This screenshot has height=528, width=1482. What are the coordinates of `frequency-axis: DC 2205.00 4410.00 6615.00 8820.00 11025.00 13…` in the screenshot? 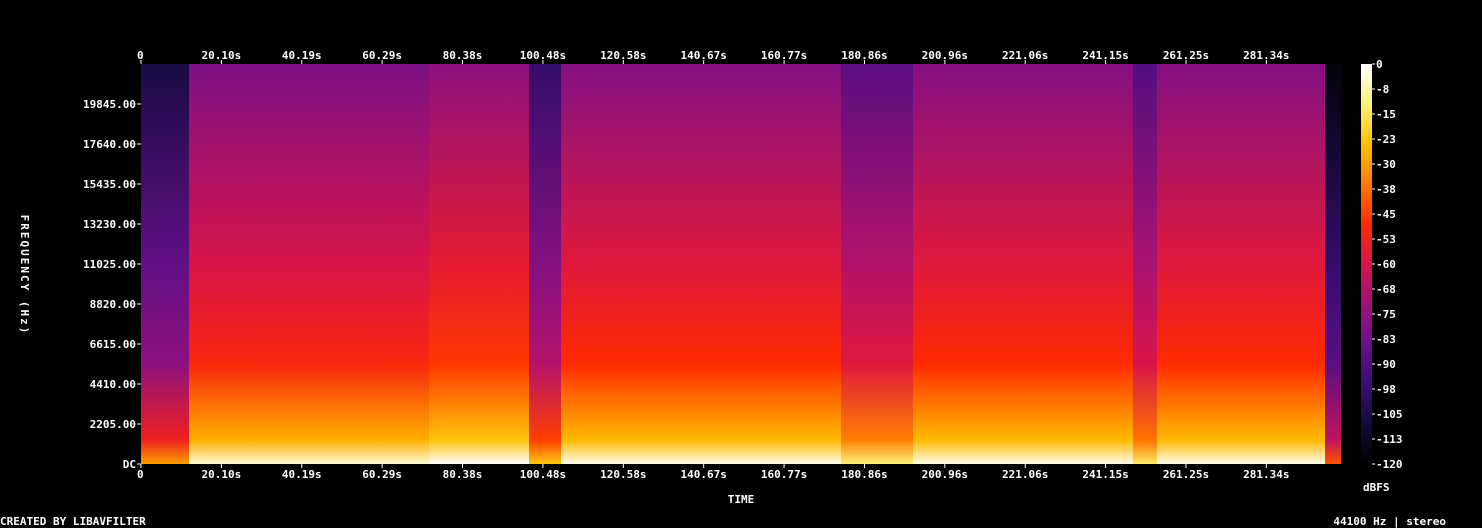 It's located at (112, 284).